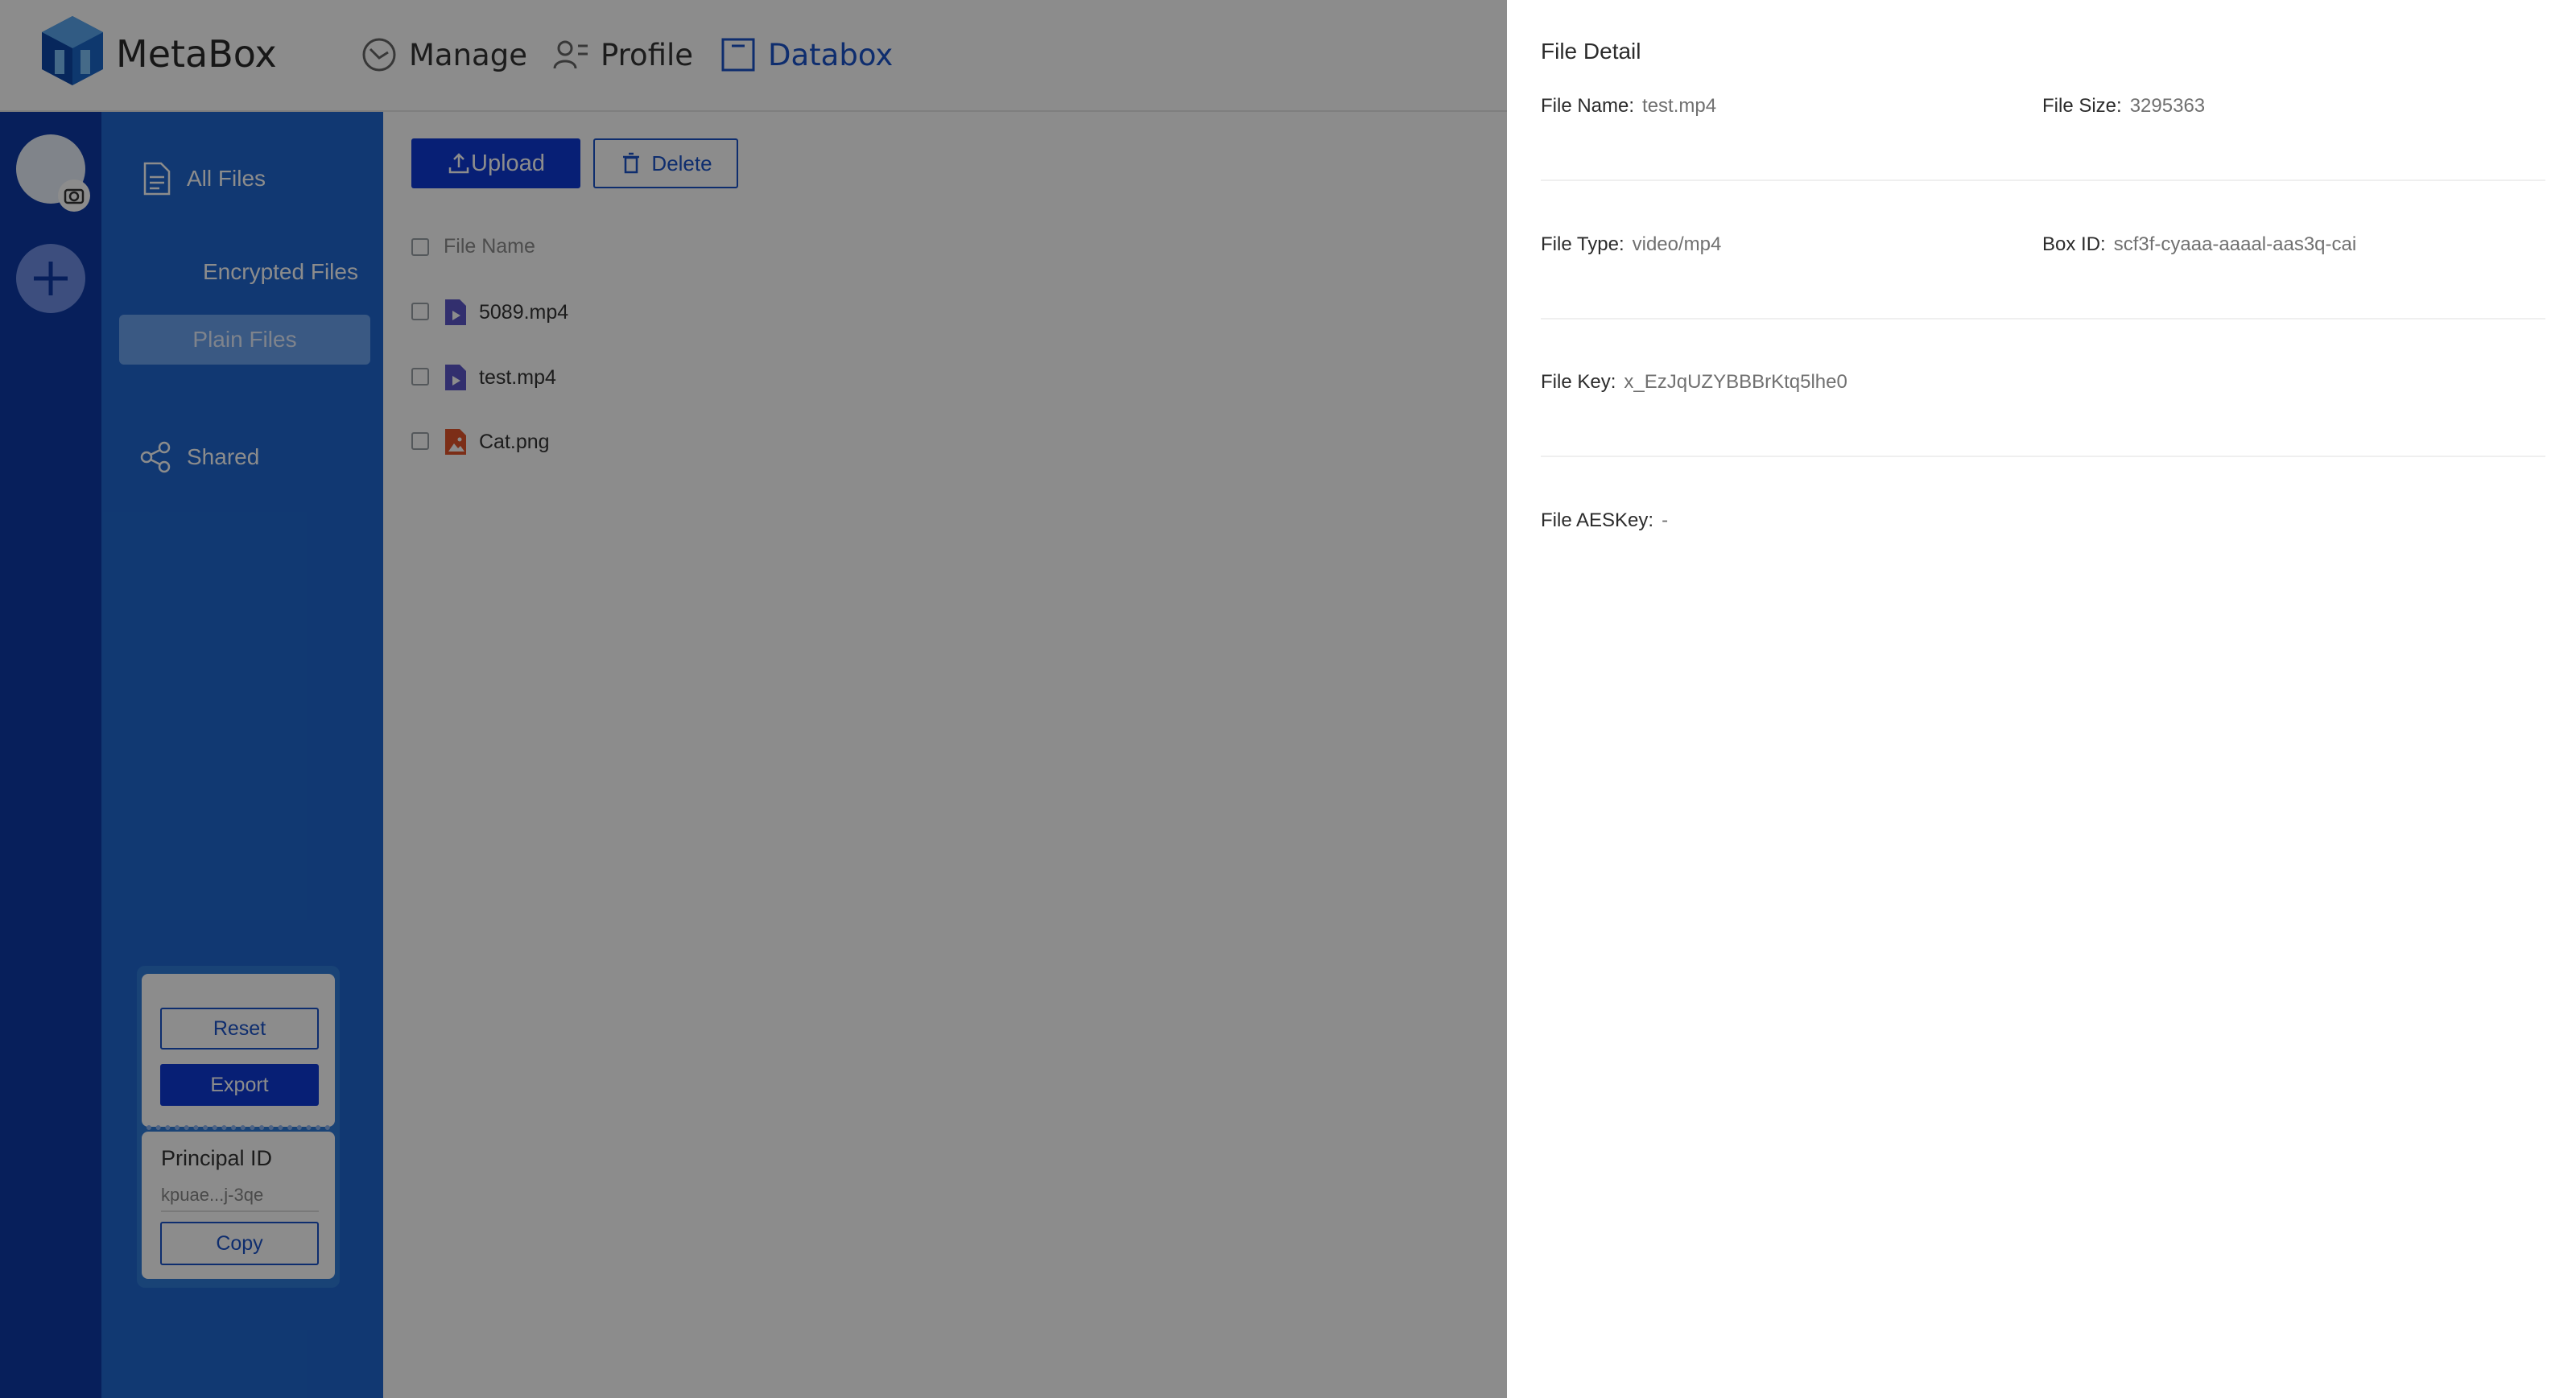 This screenshot has height=1398, width=2576. I want to click on aes-key-field: File AESKey: -, so click(1604, 520).